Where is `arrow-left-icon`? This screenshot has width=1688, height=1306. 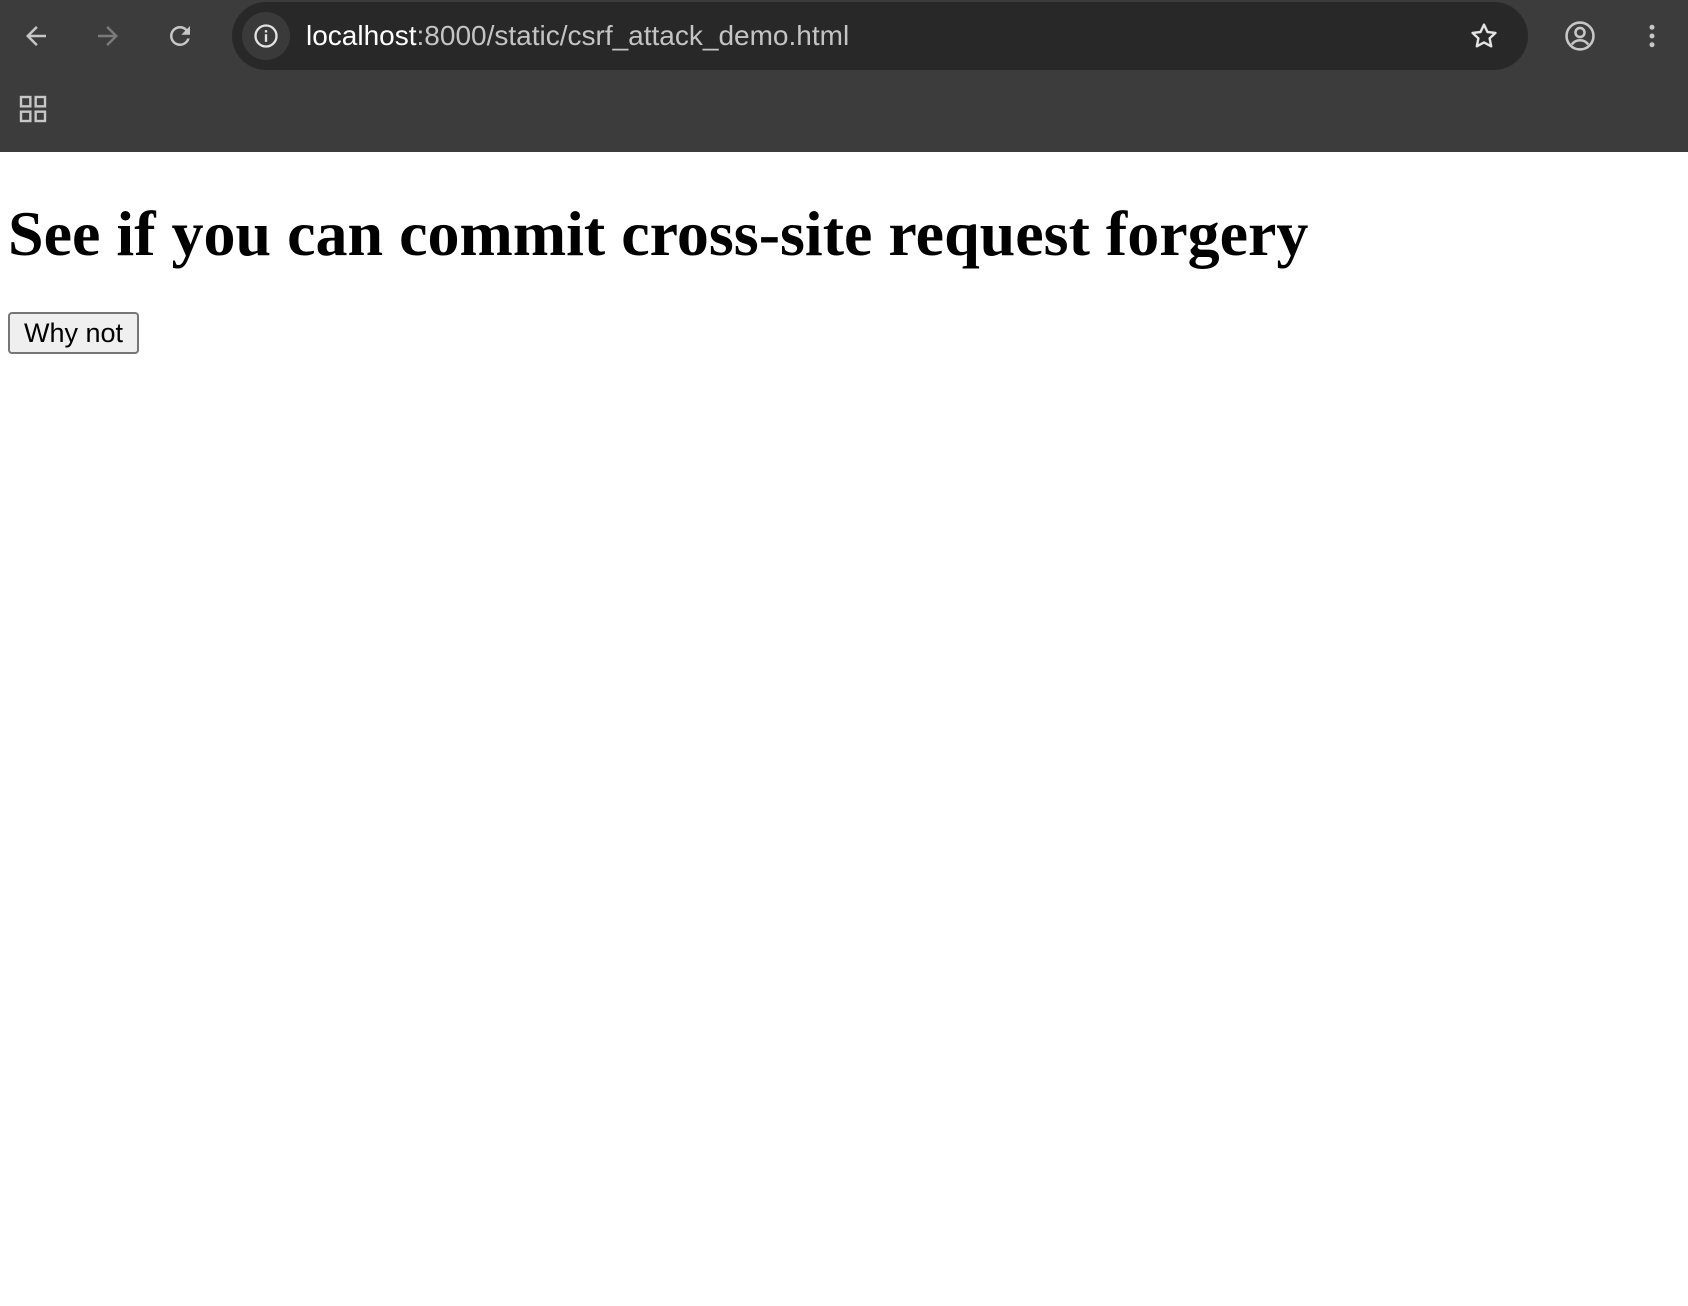 arrow-left-icon is located at coordinates (36, 36).